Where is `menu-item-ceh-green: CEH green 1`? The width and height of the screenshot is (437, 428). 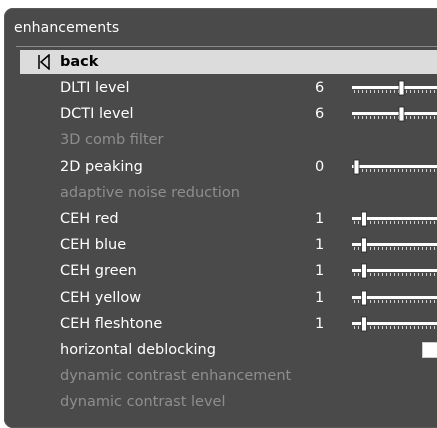
menu-item-ceh-green: CEH green 1 is located at coordinates (228, 271).